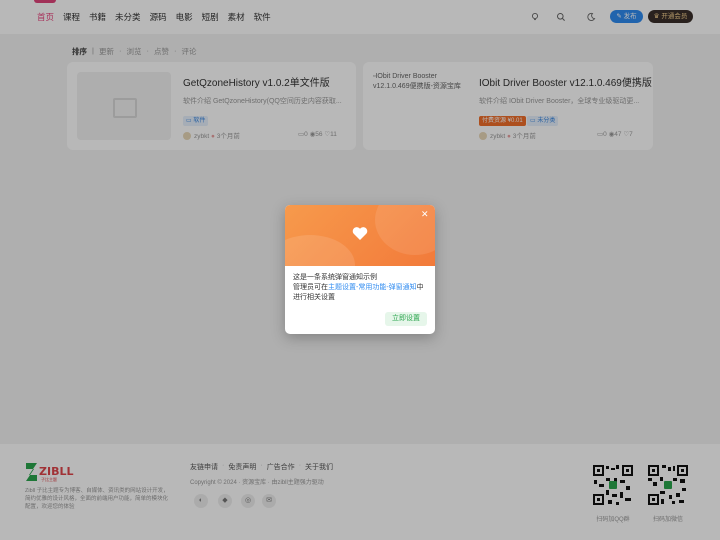 The image size is (720, 540). What do you see at coordinates (314, 297) in the screenshot?
I see `modal-line-3: 进行相关设置` at bounding box center [314, 297].